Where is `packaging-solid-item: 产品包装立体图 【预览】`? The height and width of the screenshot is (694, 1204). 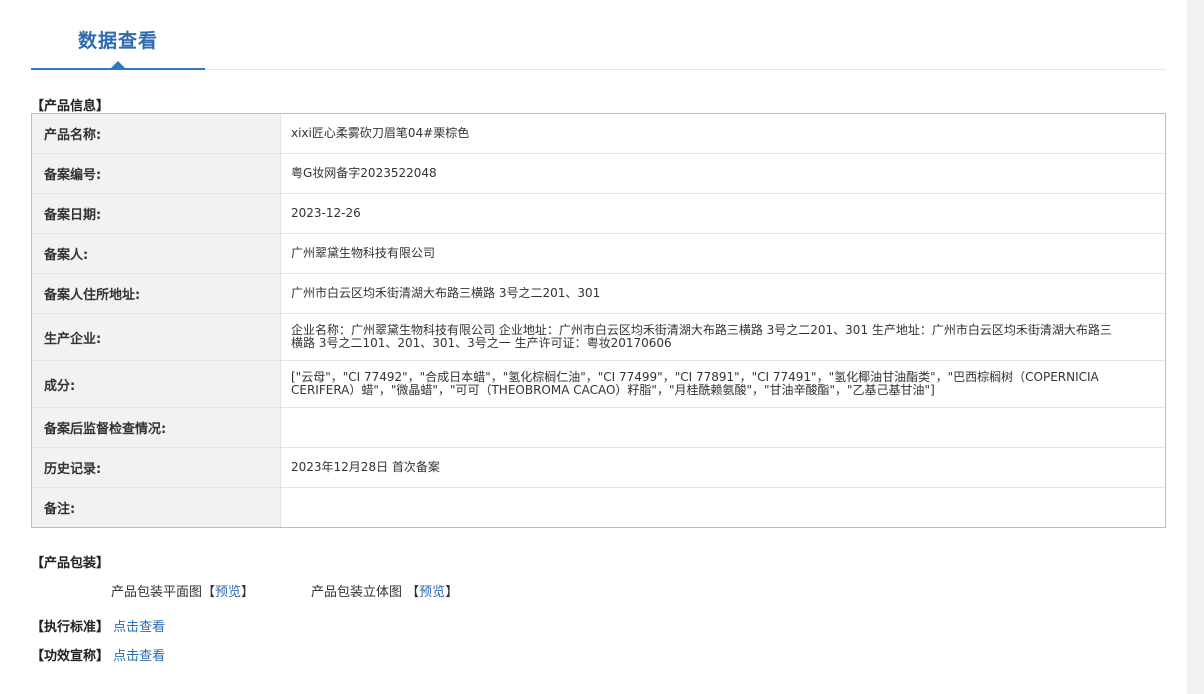
packaging-solid-item: 产品包装立体图 【预览】 is located at coordinates (384, 590).